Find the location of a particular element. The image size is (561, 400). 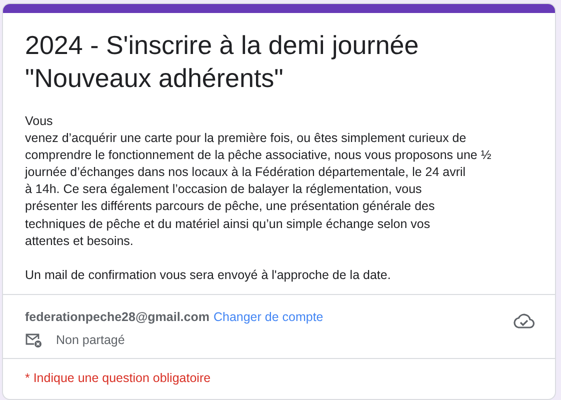

mail-blocked-icon is located at coordinates (33, 340).